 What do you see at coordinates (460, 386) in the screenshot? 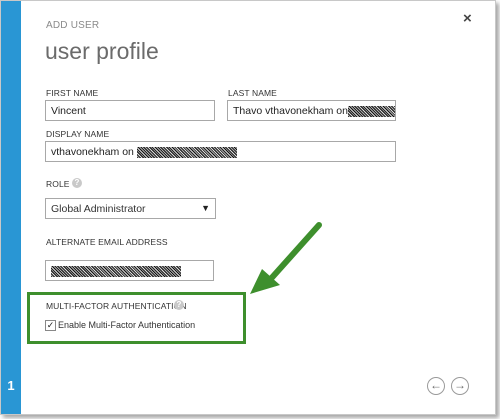
I see `next-button: →` at bounding box center [460, 386].